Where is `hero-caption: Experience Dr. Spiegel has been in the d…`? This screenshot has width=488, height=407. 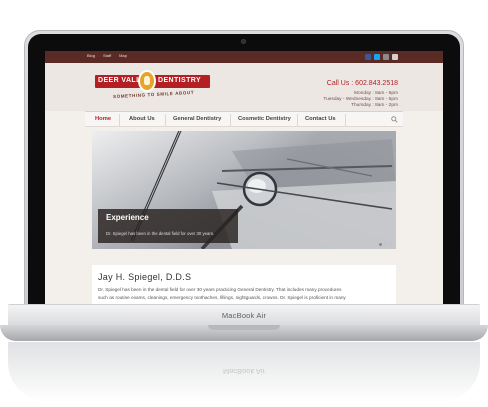 hero-caption: Experience Dr. Spiegel has been in the d… is located at coordinates (168, 226).